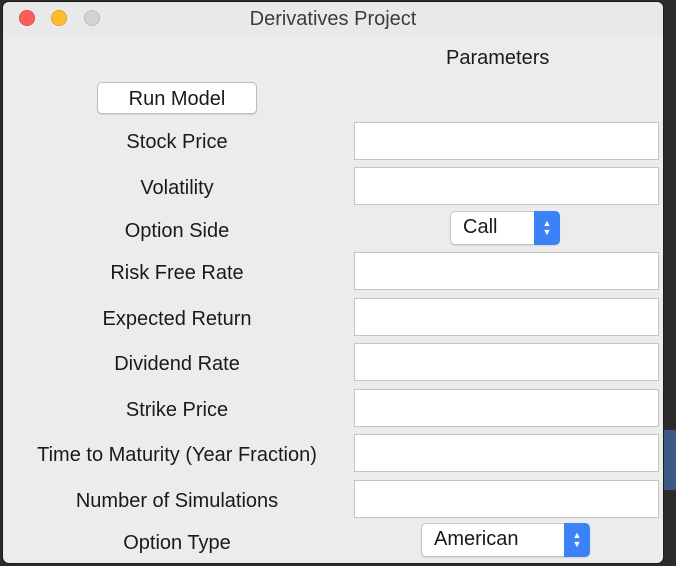 The width and height of the screenshot is (676, 566). I want to click on time-to-maturity-field, so click(506, 453).